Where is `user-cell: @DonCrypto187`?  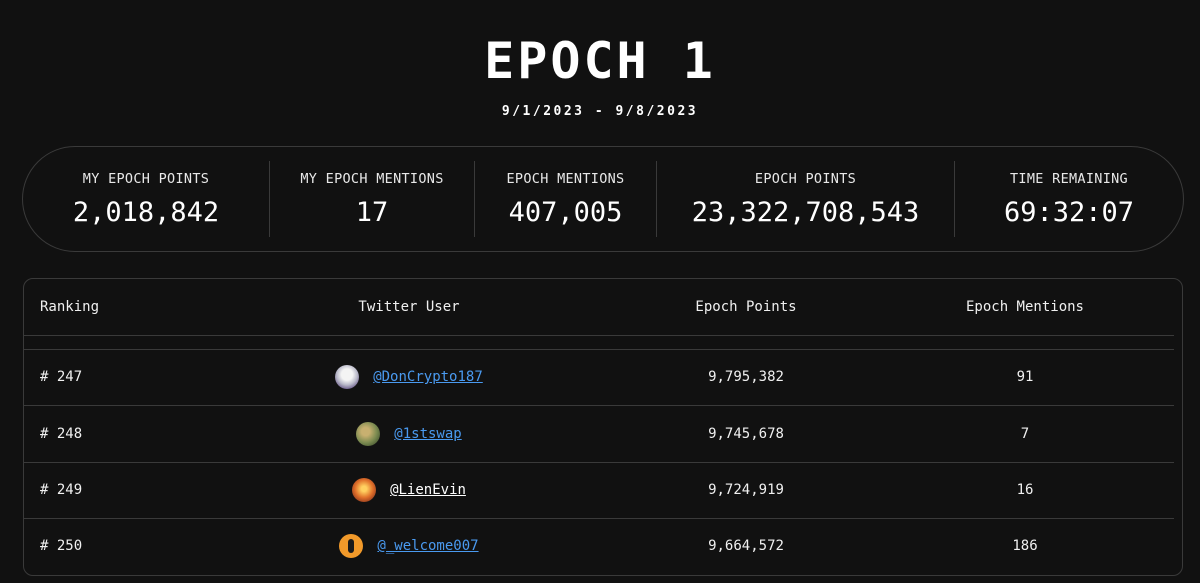 user-cell: @DonCrypto187 is located at coordinates (409, 379).